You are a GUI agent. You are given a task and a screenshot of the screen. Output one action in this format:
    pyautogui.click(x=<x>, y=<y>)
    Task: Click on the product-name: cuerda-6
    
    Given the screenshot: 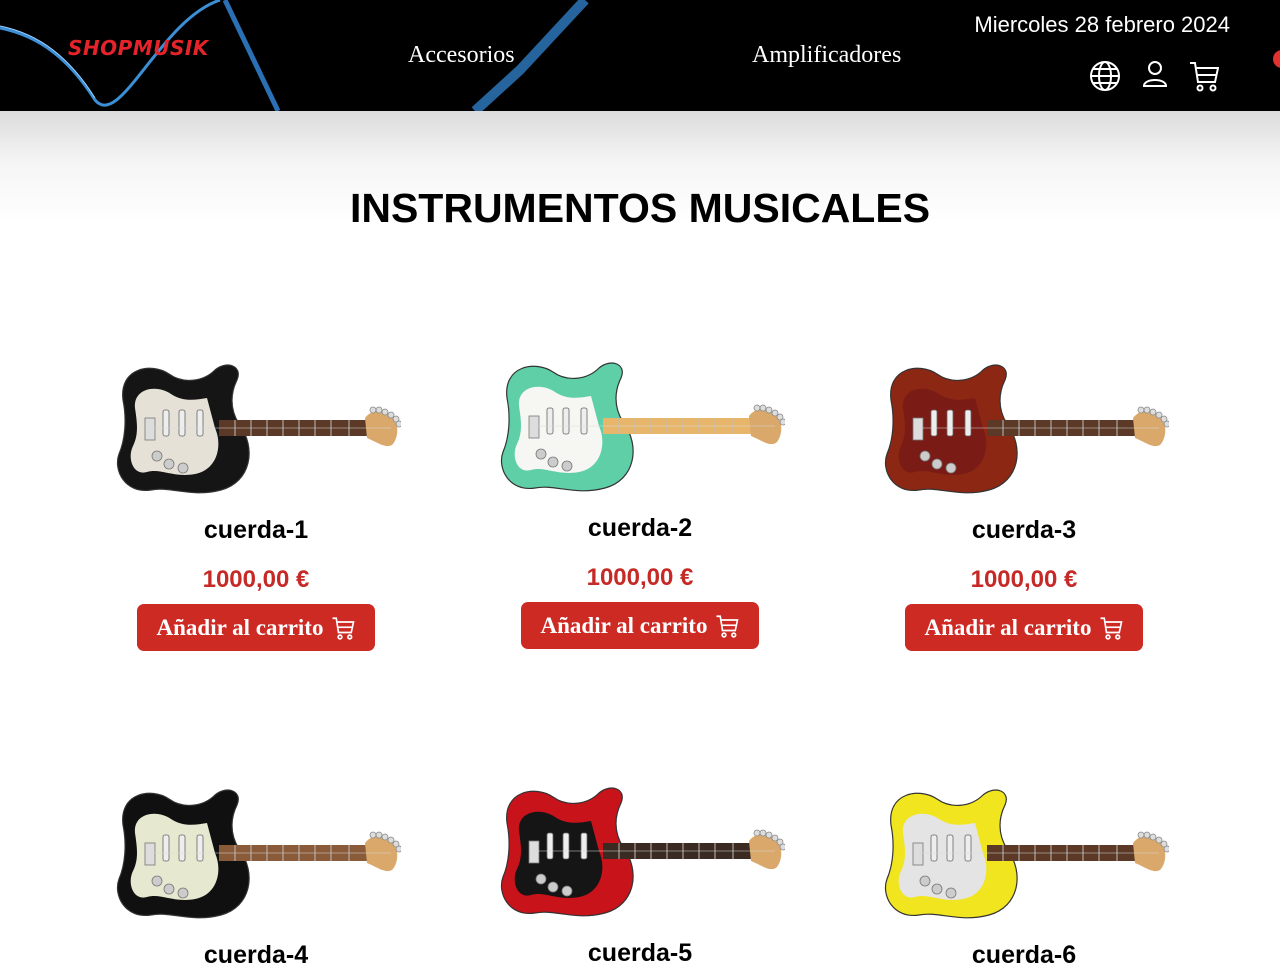 What is the action you would take?
    pyautogui.click(x=1024, y=956)
    